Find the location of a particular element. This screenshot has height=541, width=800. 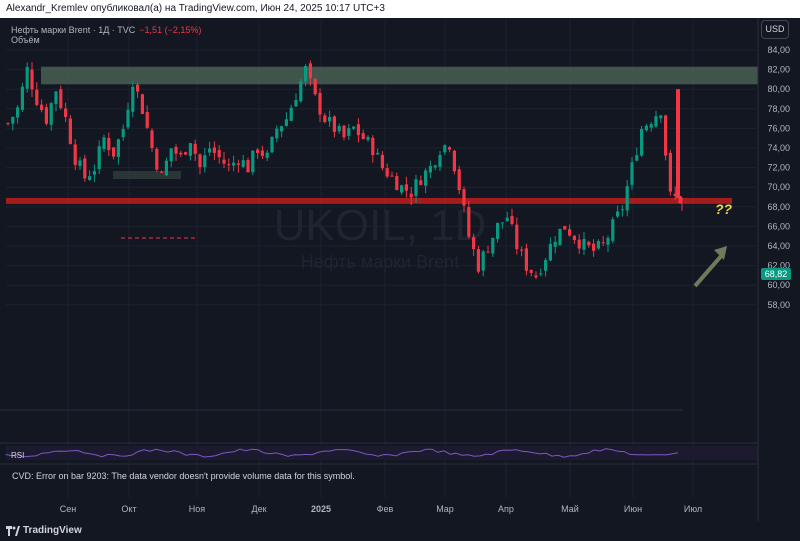

resistance-zone is located at coordinates (399, 75).